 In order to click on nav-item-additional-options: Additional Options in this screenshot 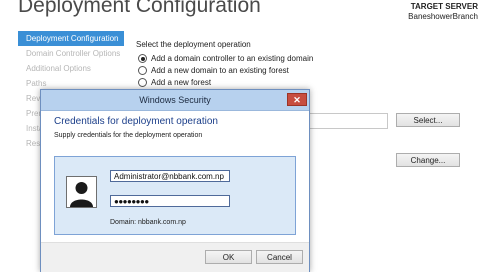, I will do `click(71, 68)`.